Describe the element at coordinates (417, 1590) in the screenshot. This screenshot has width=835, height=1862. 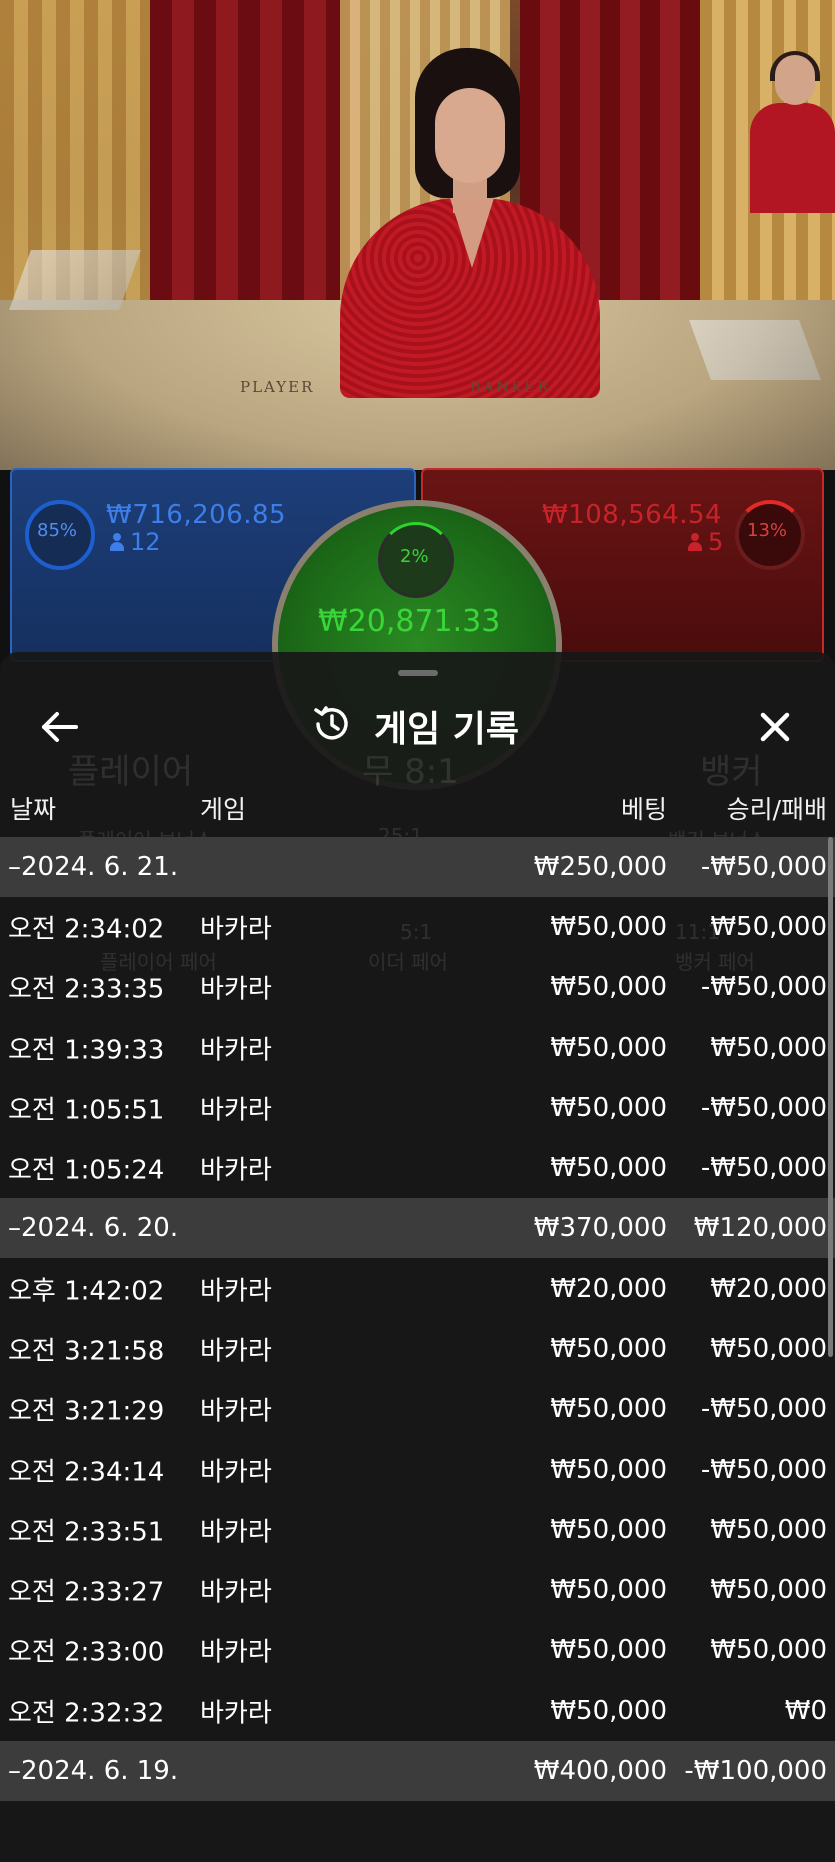
I see `table-row: 오전 2:33:27 바카라 ₩50,000 ₩50,000` at that location.